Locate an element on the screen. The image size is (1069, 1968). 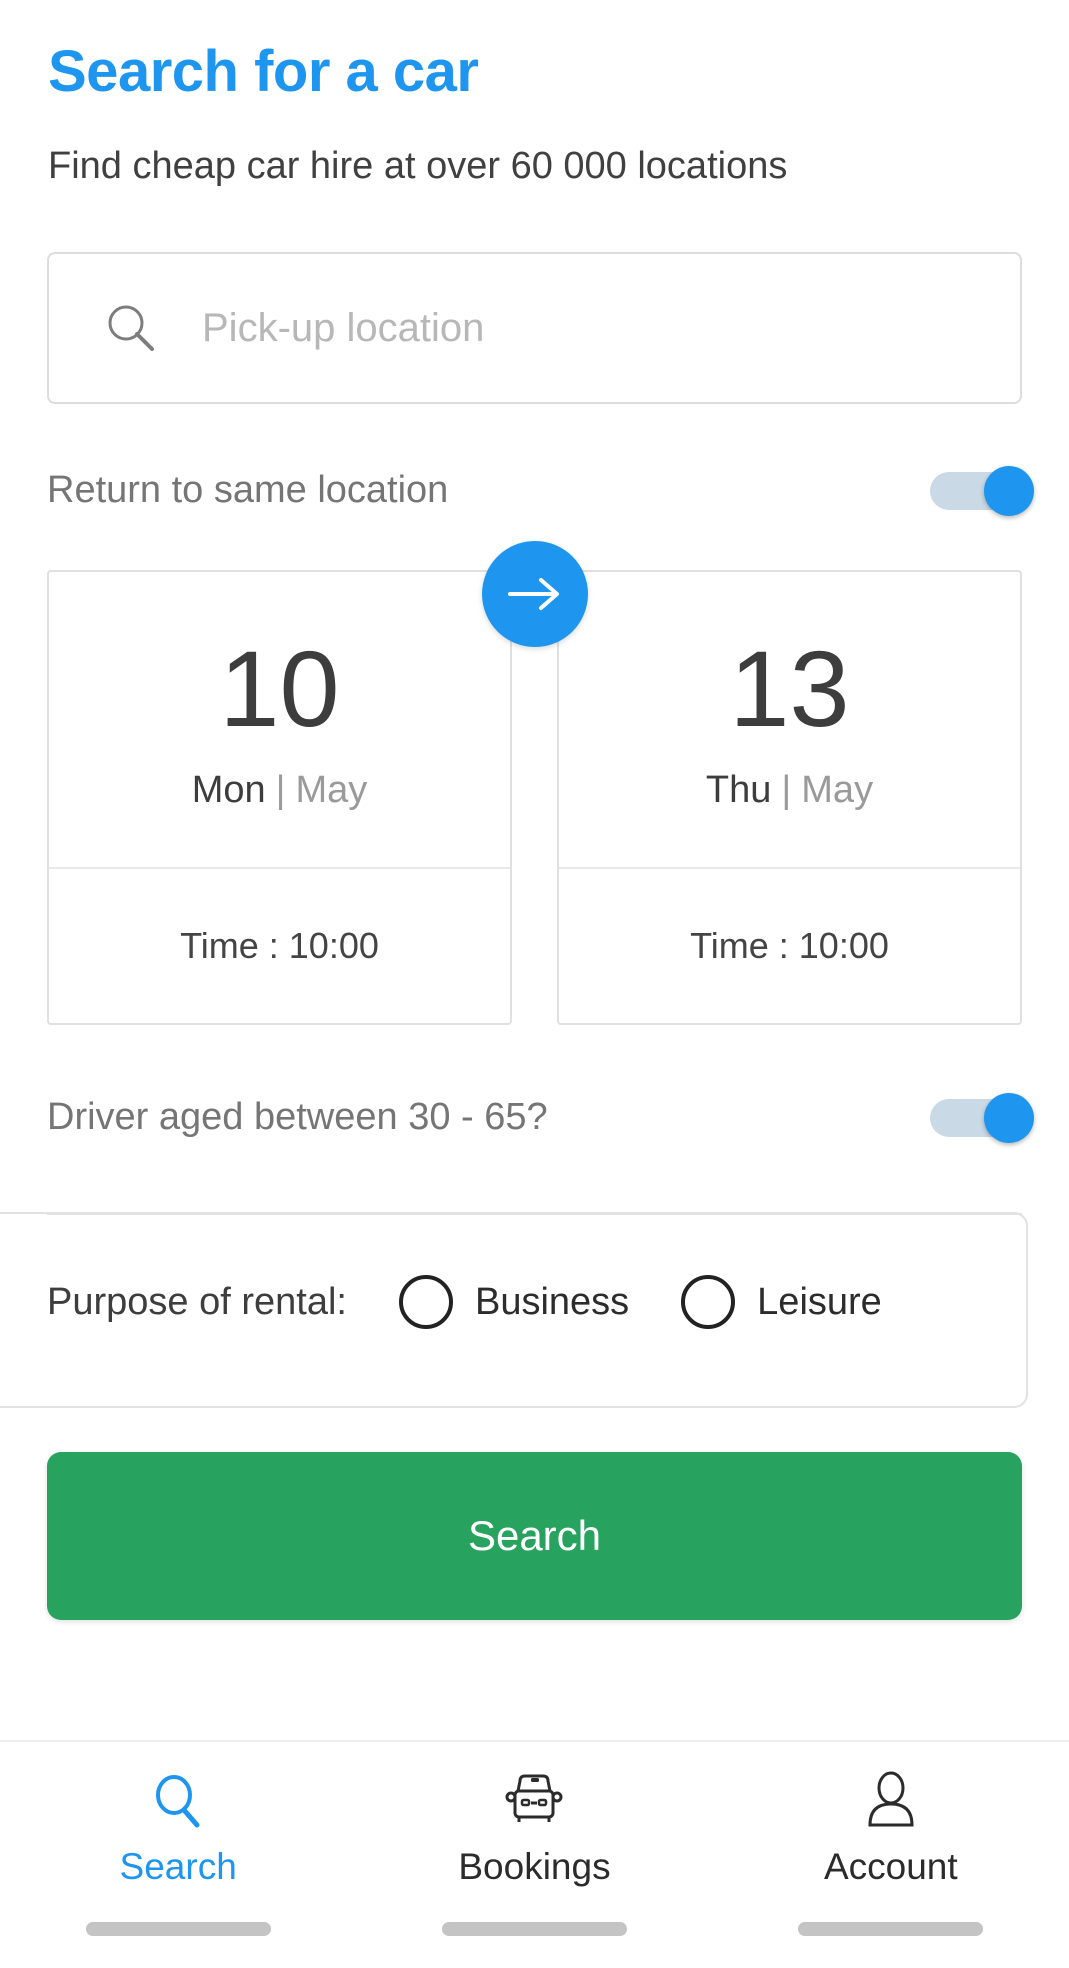
pickup-day-meta: Mon | May is located at coordinates (280, 790).